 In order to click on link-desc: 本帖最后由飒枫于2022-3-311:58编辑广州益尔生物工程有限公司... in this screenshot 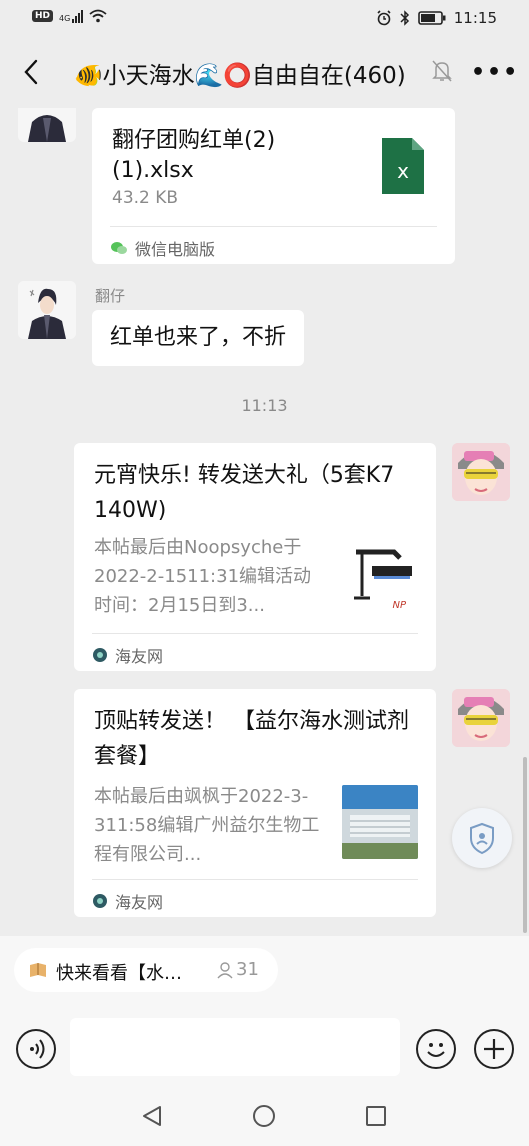, I will do `click(207, 825)`.